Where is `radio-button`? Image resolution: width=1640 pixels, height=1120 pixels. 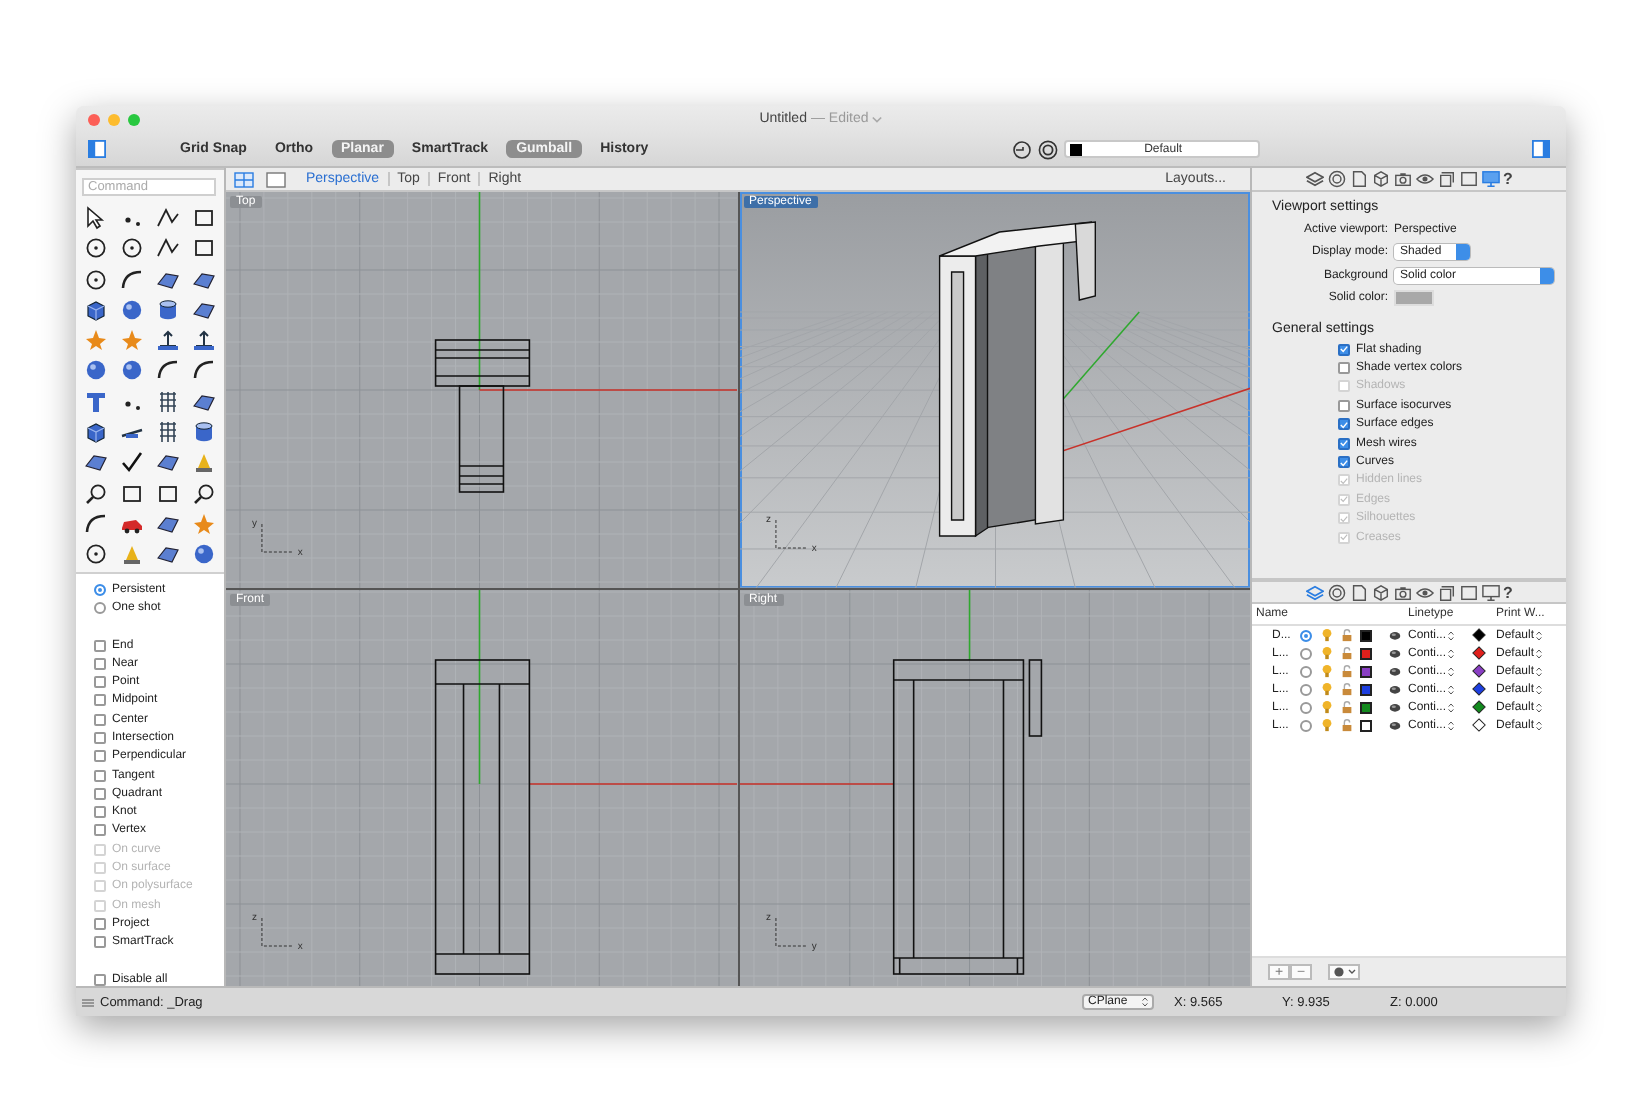 radio-button is located at coordinates (100, 589).